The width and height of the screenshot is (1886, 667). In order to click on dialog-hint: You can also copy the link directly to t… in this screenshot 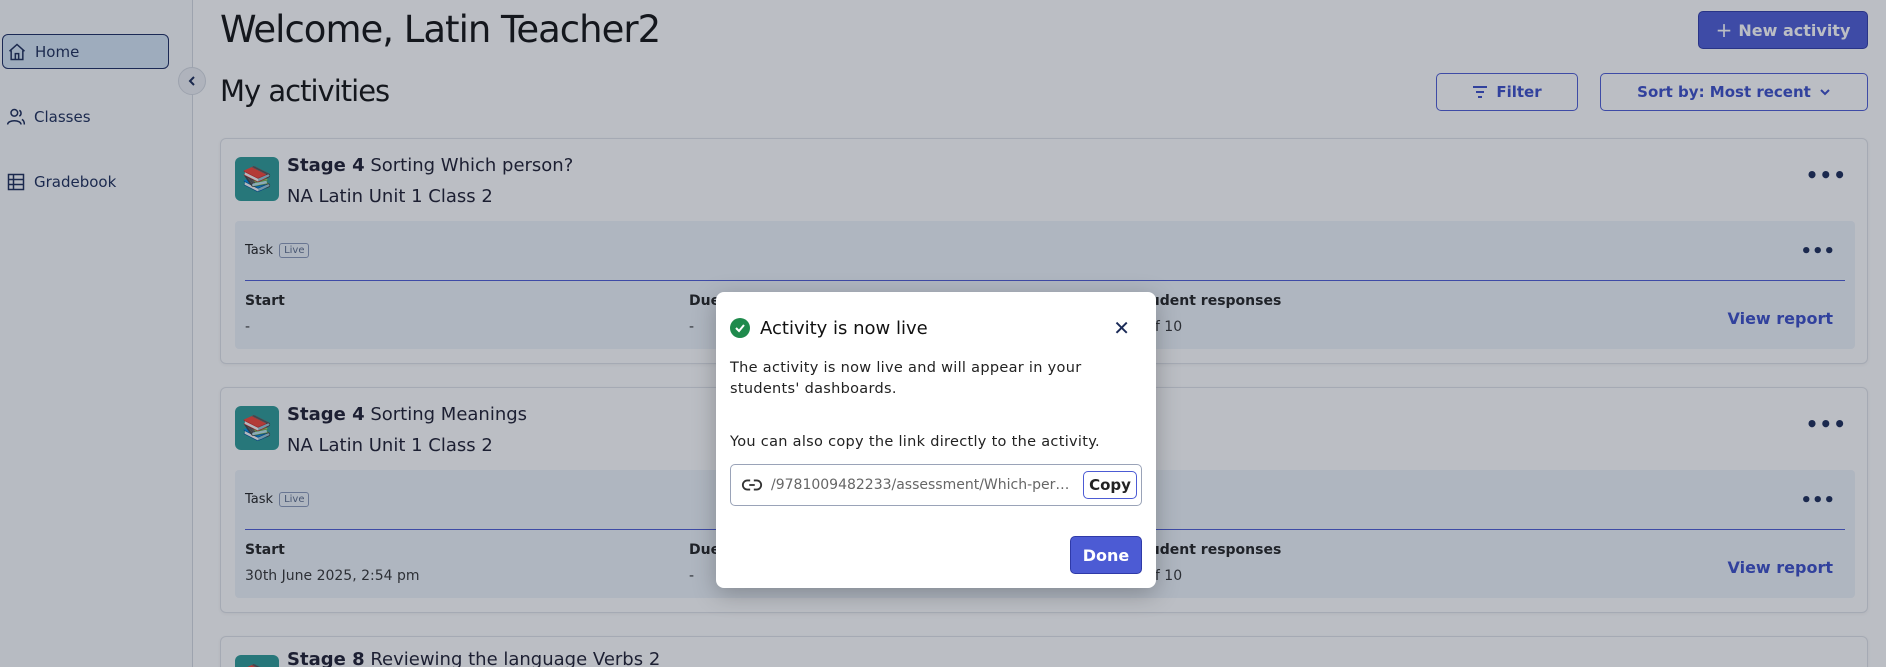, I will do `click(915, 442)`.